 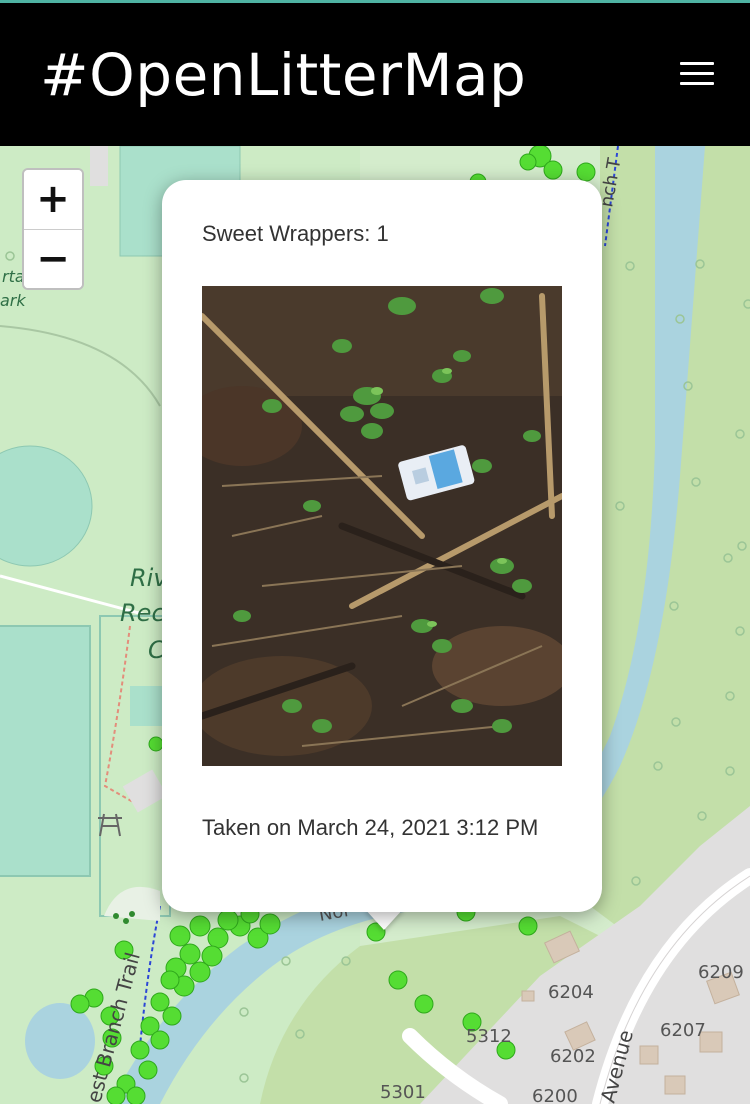 I want to click on zoom-in-button: +, so click(x=53, y=199).